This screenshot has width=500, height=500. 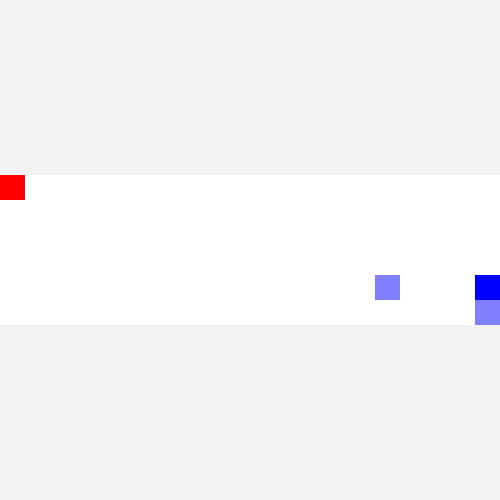 I want to click on agent-red-block, so click(x=12, y=187).